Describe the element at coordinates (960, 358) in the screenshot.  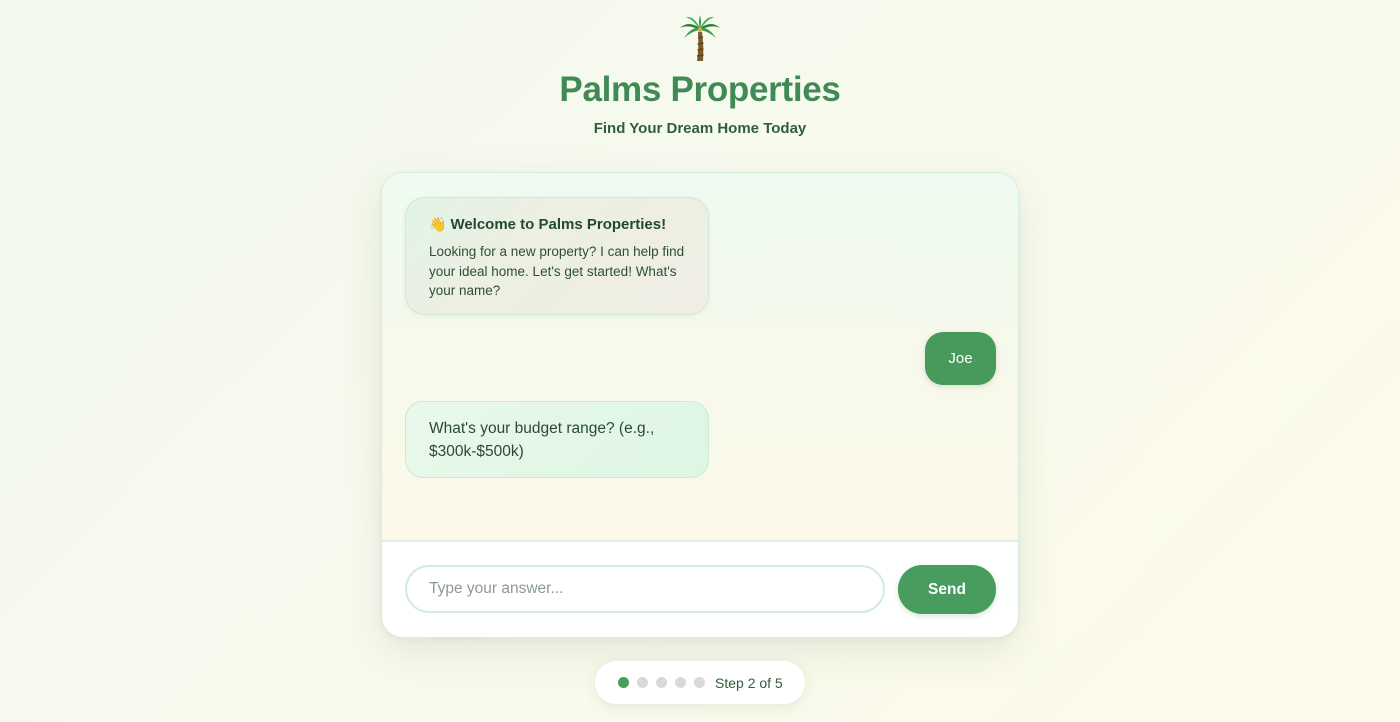
I see `user-message: Joe` at that location.